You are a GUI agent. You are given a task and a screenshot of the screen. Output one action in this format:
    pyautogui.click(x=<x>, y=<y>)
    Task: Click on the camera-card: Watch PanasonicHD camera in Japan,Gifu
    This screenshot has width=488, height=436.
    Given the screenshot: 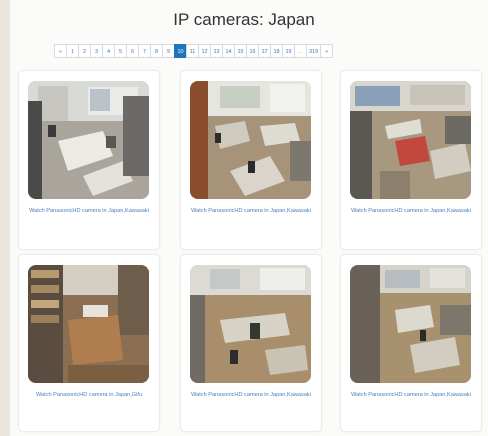 What is the action you would take?
    pyautogui.click(x=89, y=343)
    